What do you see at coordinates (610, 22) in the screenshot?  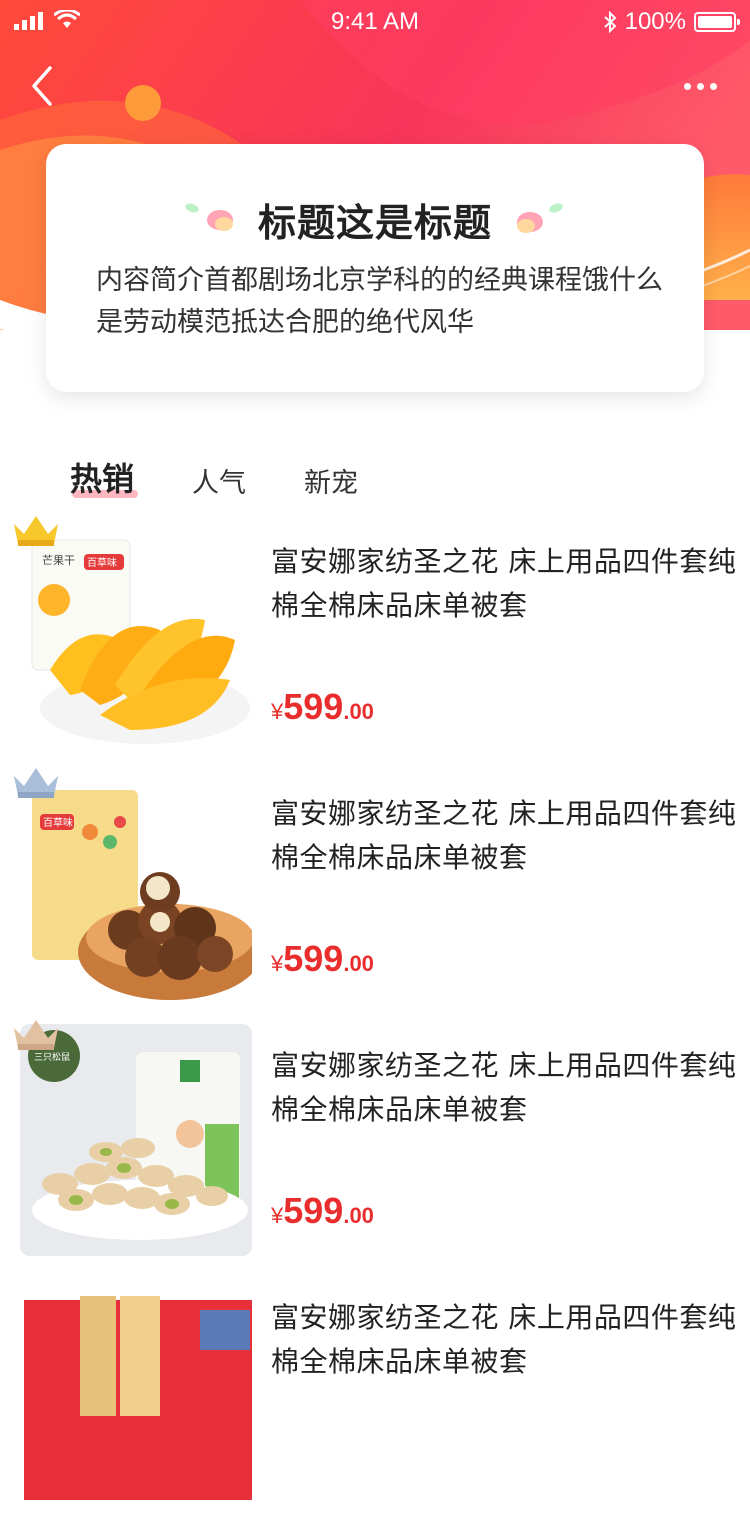 I see `bluetooth-icon` at bounding box center [610, 22].